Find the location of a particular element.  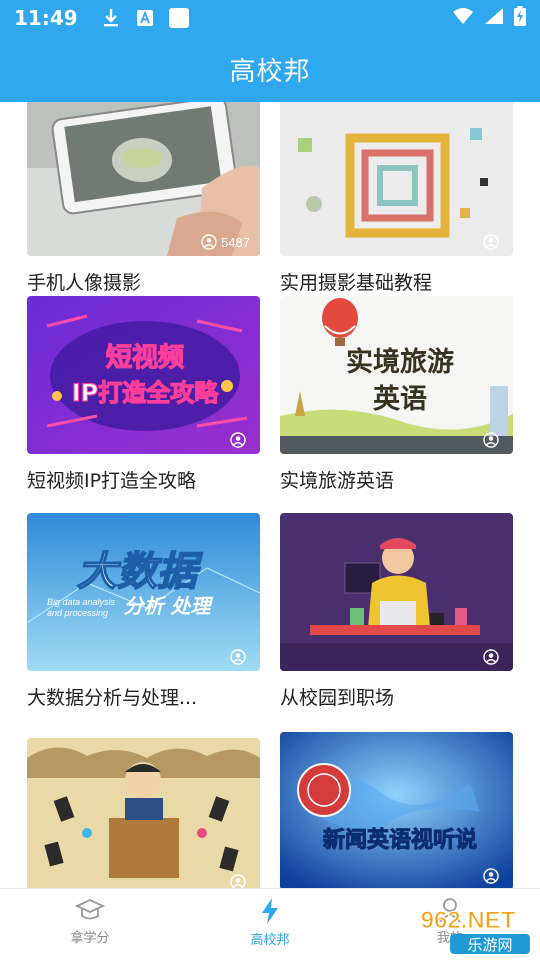

view-count: 5487 is located at coordinates (235, 242).